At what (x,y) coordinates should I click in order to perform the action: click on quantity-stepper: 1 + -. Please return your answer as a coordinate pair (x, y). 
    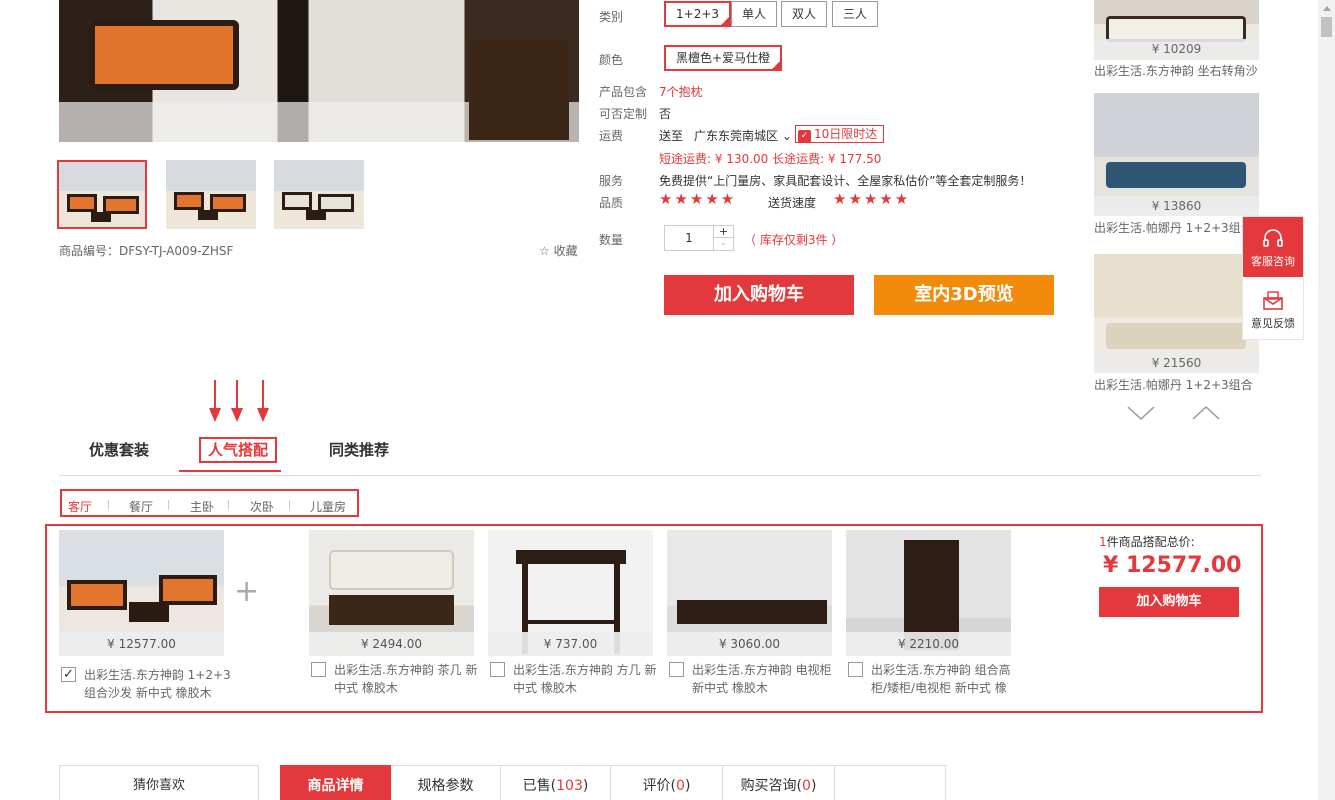
    Looking at the image, I should click on (699, 238).